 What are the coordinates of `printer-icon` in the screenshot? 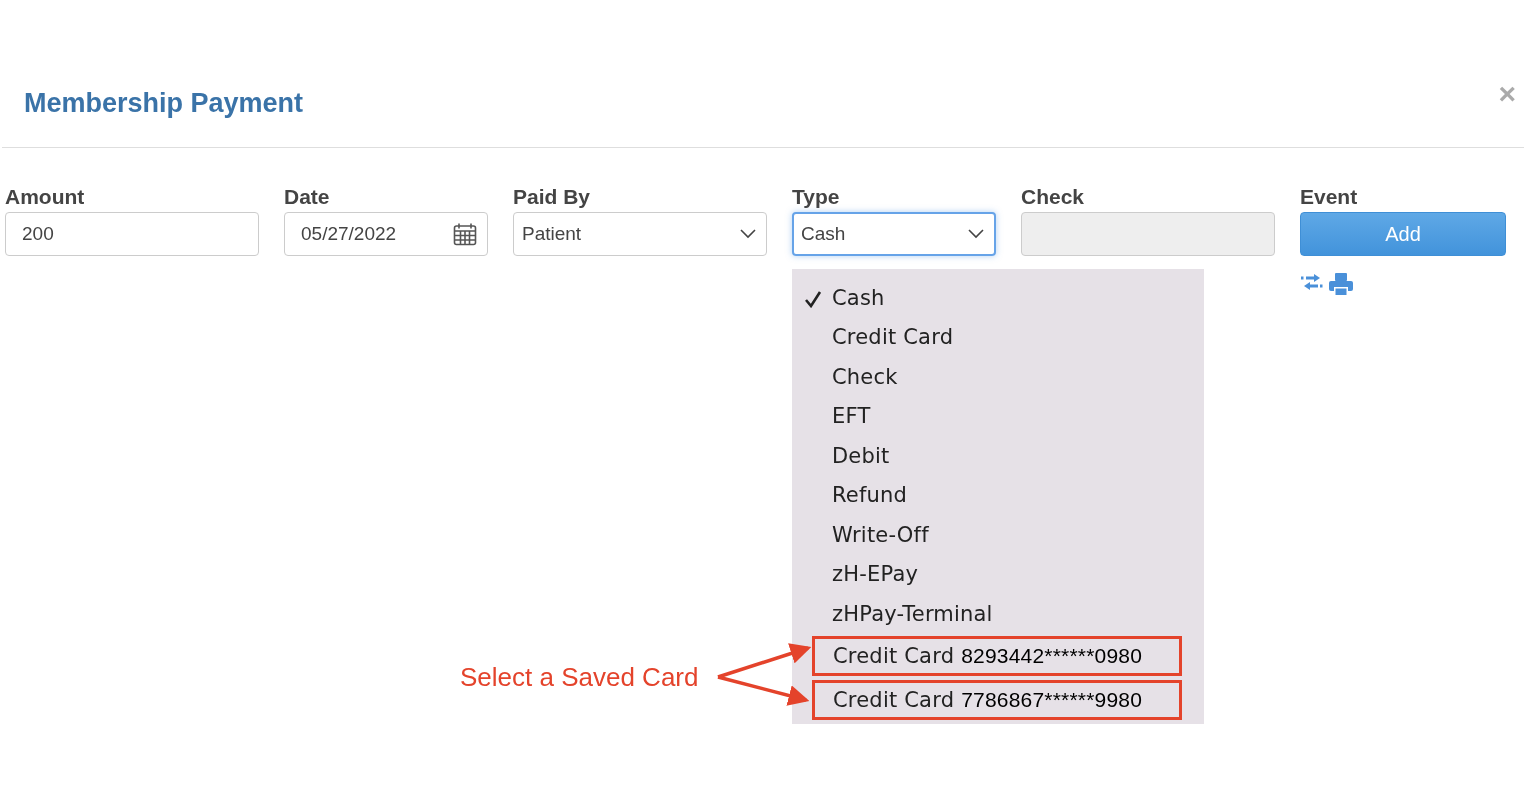 It's located at (1341, 284).